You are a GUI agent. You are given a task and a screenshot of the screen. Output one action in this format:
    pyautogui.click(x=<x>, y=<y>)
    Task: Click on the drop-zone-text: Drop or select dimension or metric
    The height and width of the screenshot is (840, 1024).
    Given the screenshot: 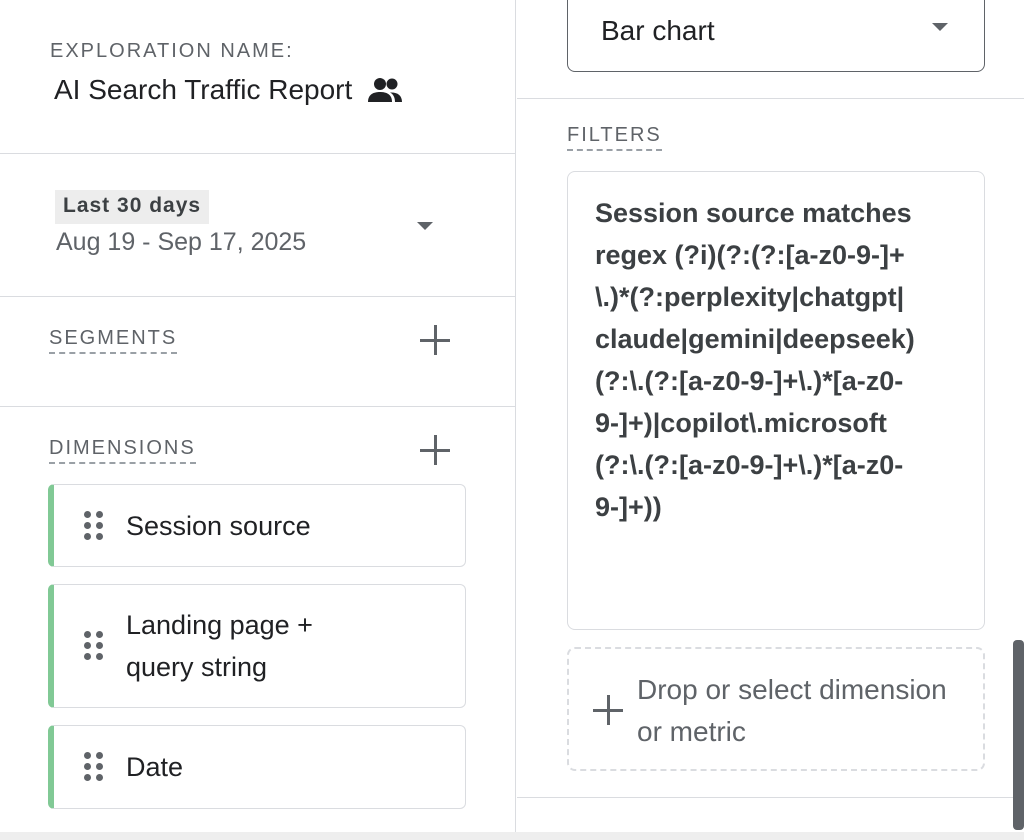 What is the action you would take?
    pyautogui.click(x=792, y=710)
    